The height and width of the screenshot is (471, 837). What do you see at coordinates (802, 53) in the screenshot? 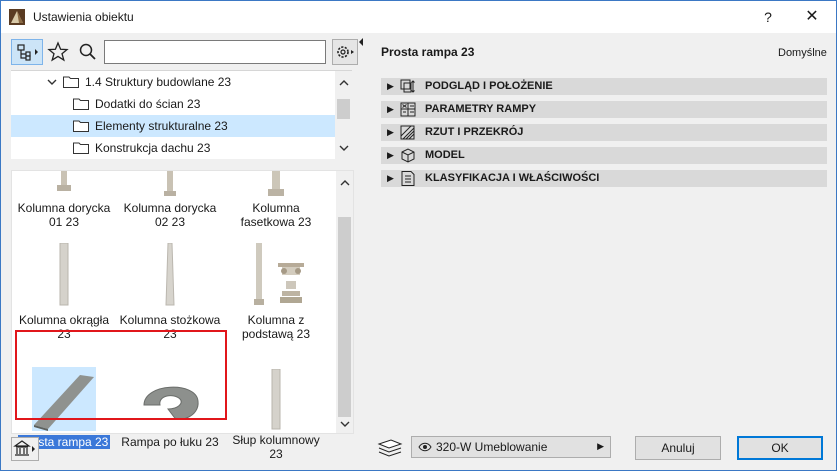
I see `default-settings-label: Domyślne` at bounding box center [802, 53].